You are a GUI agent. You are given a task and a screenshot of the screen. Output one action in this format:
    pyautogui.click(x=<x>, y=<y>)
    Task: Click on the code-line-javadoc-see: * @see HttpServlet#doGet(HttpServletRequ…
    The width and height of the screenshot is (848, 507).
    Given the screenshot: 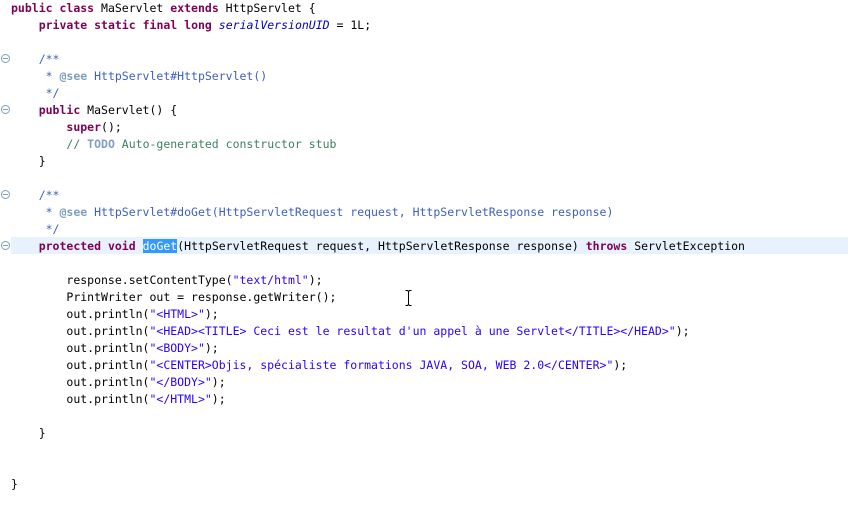 What is the action you would take?
    pyautogui.click(x=312, y=212)
    